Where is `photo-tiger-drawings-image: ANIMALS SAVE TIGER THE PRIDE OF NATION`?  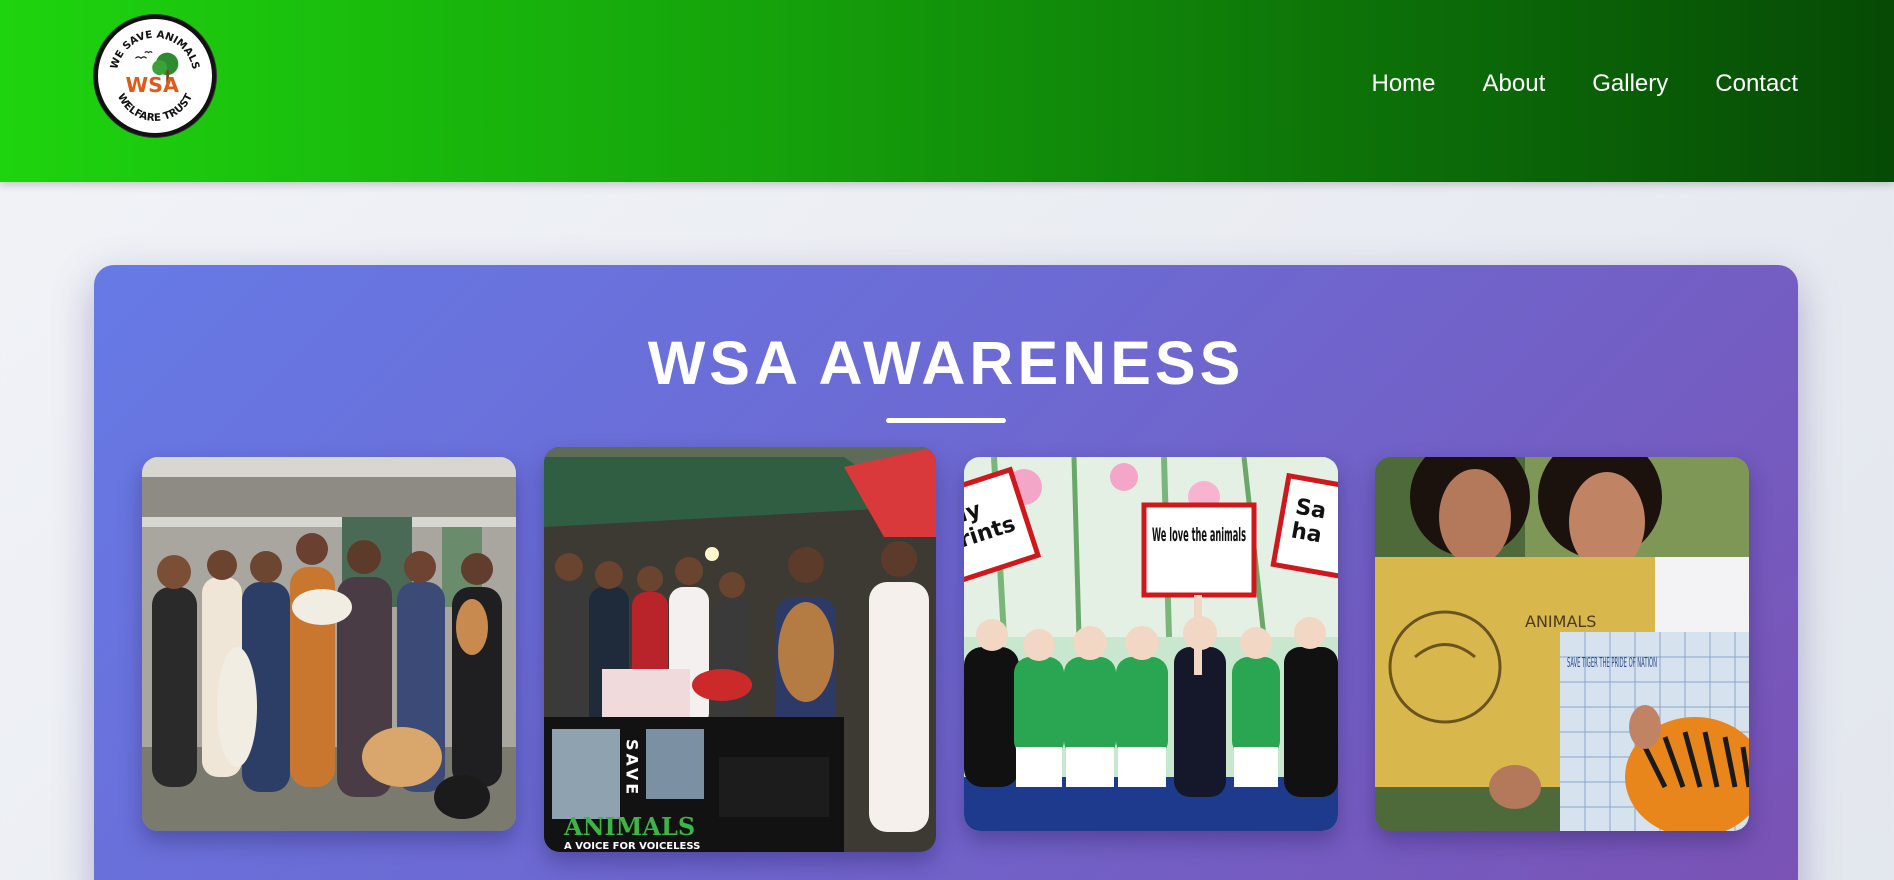 photo-tiger-drawings-image: ANIMALS SAVE TIGER THE PRIDE OF NATION is located at coordinates (1562, 644).